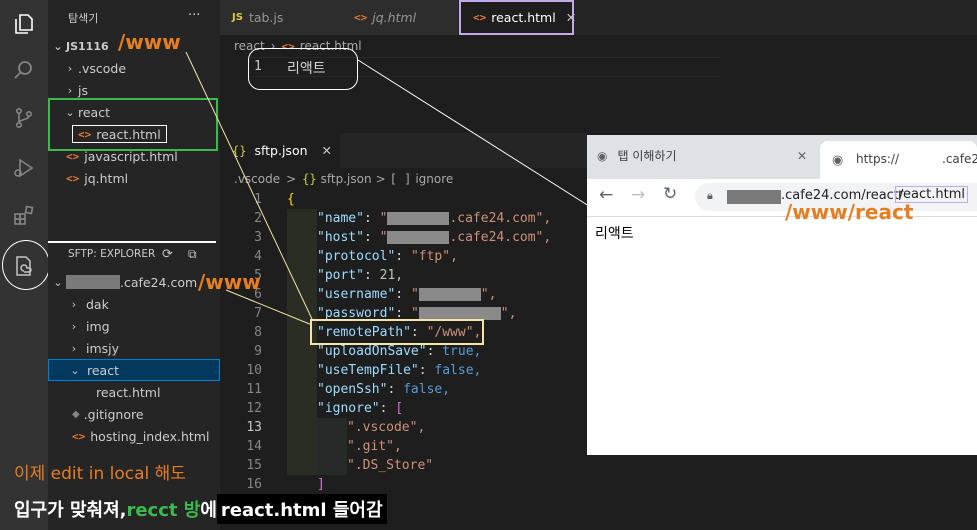 This screenshot has width=977, height=530. What do you see at coordinates (374, 446) in the screenshot?
I see `code-line: ".git",` at bounding box center [374, 446].